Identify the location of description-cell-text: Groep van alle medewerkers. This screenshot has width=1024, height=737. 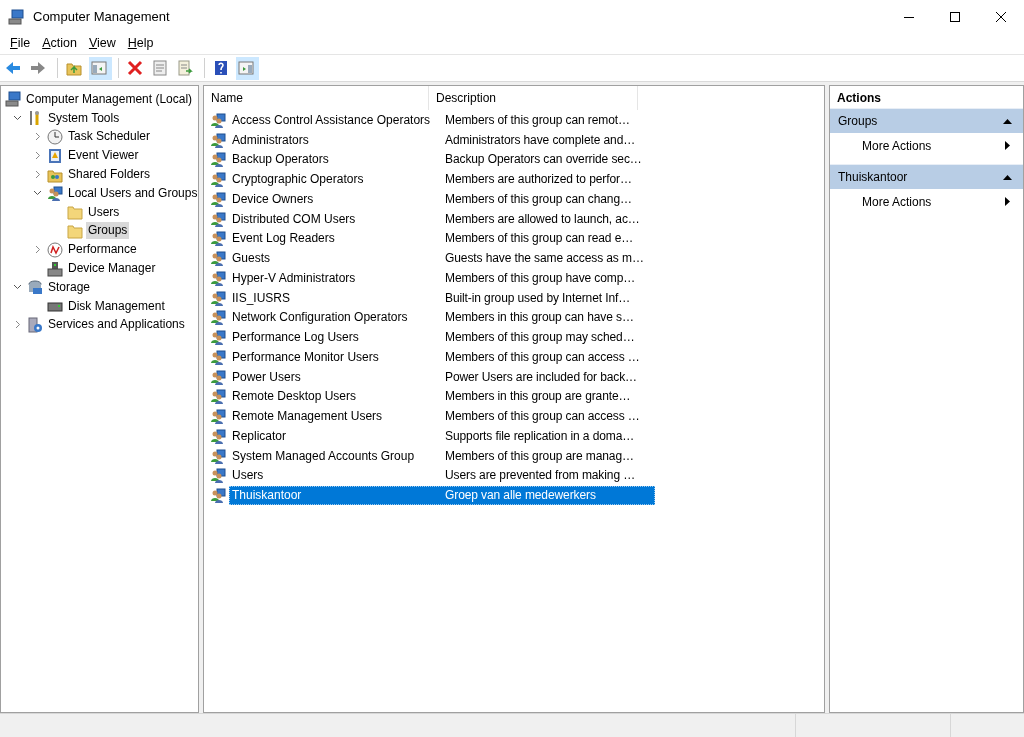
(520, 496).